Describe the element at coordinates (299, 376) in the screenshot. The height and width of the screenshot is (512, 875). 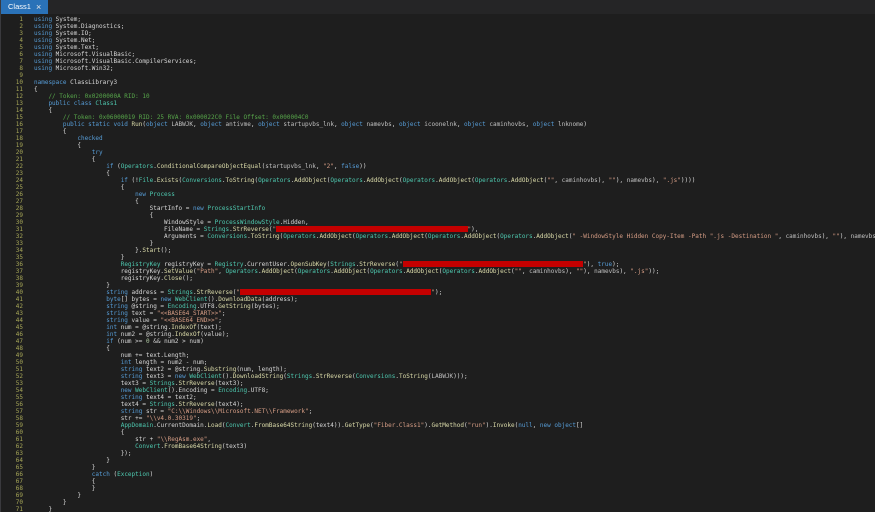
I see `code-token: Strings` at that location.